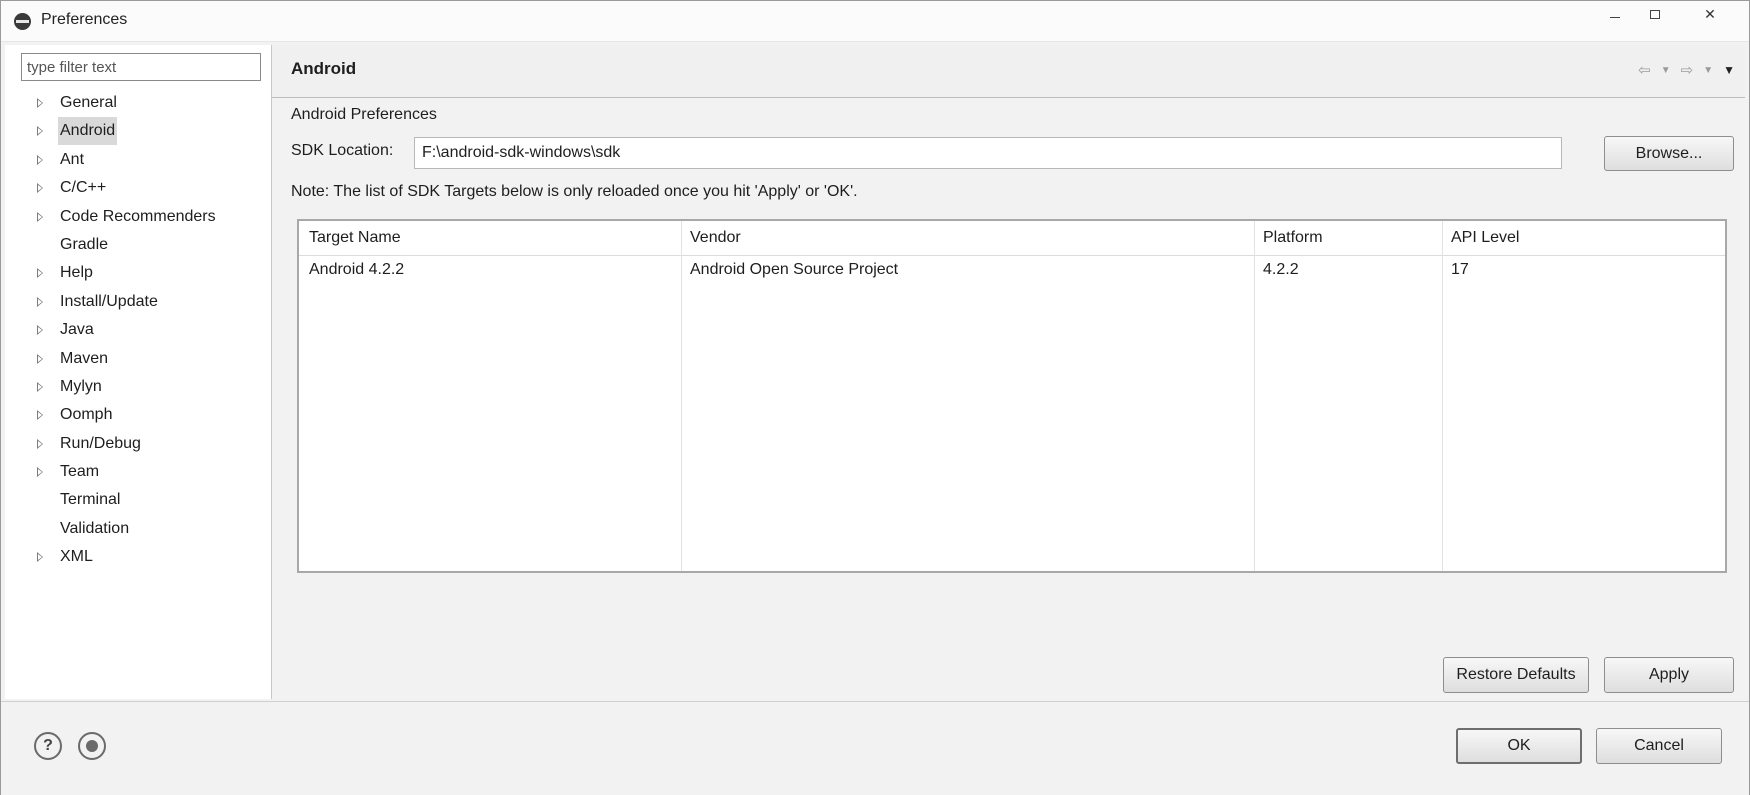  I want to click on tree-item-label: Run/Debug, so click(100, 443).